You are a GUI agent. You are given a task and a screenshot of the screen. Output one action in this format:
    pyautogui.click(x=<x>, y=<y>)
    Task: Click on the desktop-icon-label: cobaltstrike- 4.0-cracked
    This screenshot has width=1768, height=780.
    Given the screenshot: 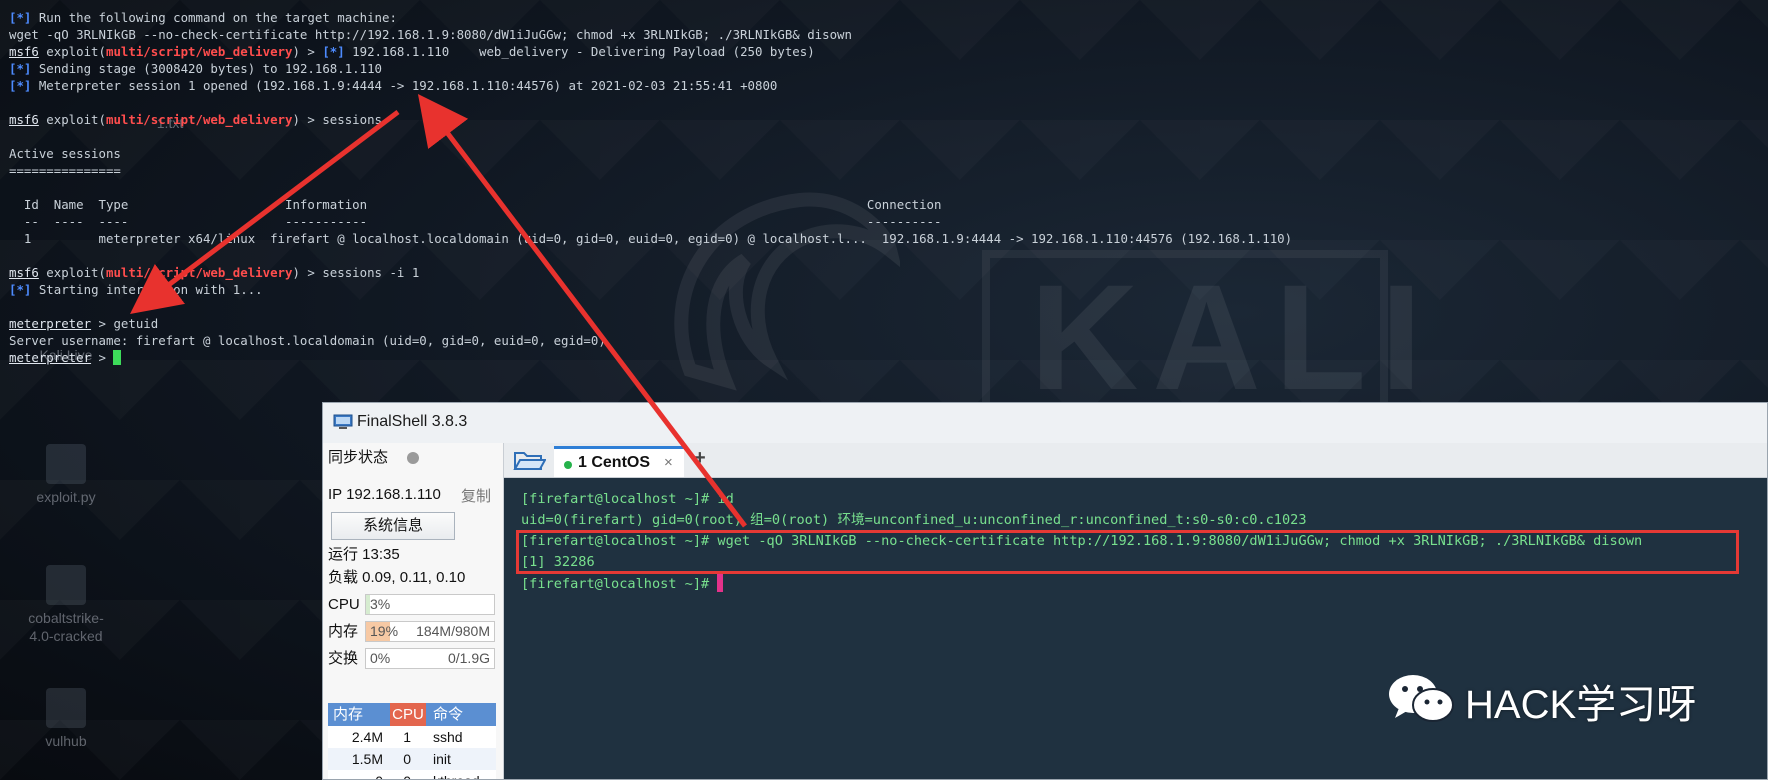 What is the action you would take?
    pyautogui.click(x=66, y=627)
    